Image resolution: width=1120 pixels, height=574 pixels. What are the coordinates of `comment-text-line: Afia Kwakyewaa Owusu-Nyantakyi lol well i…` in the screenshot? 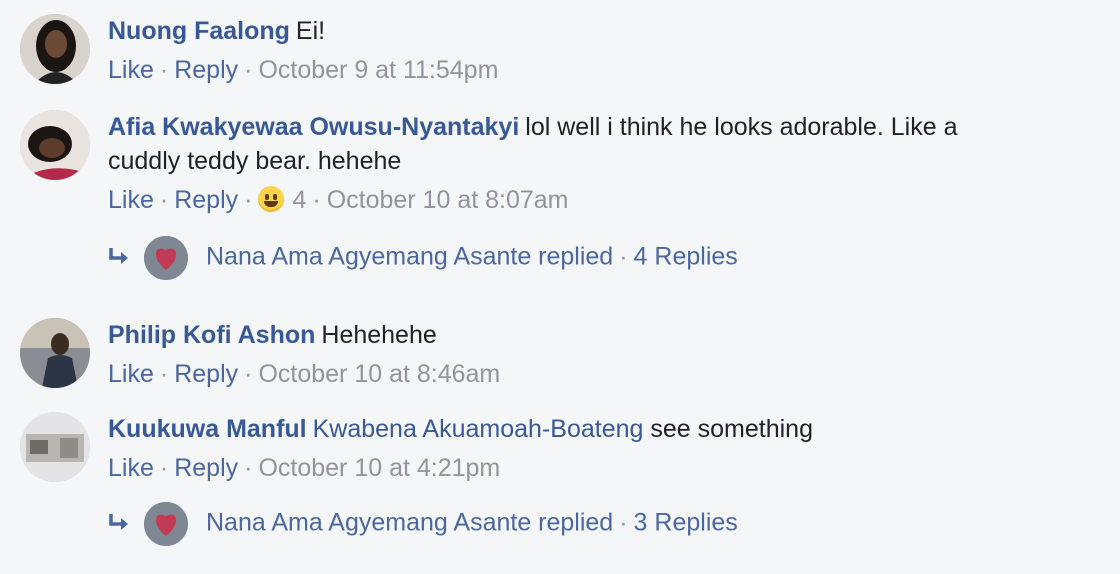 It's located at (594, 127).